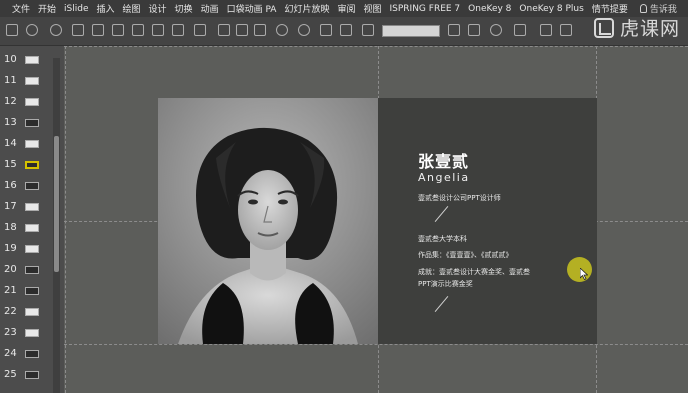  I want to click on thumbnail-scroll-thumb, so click(56, 204).